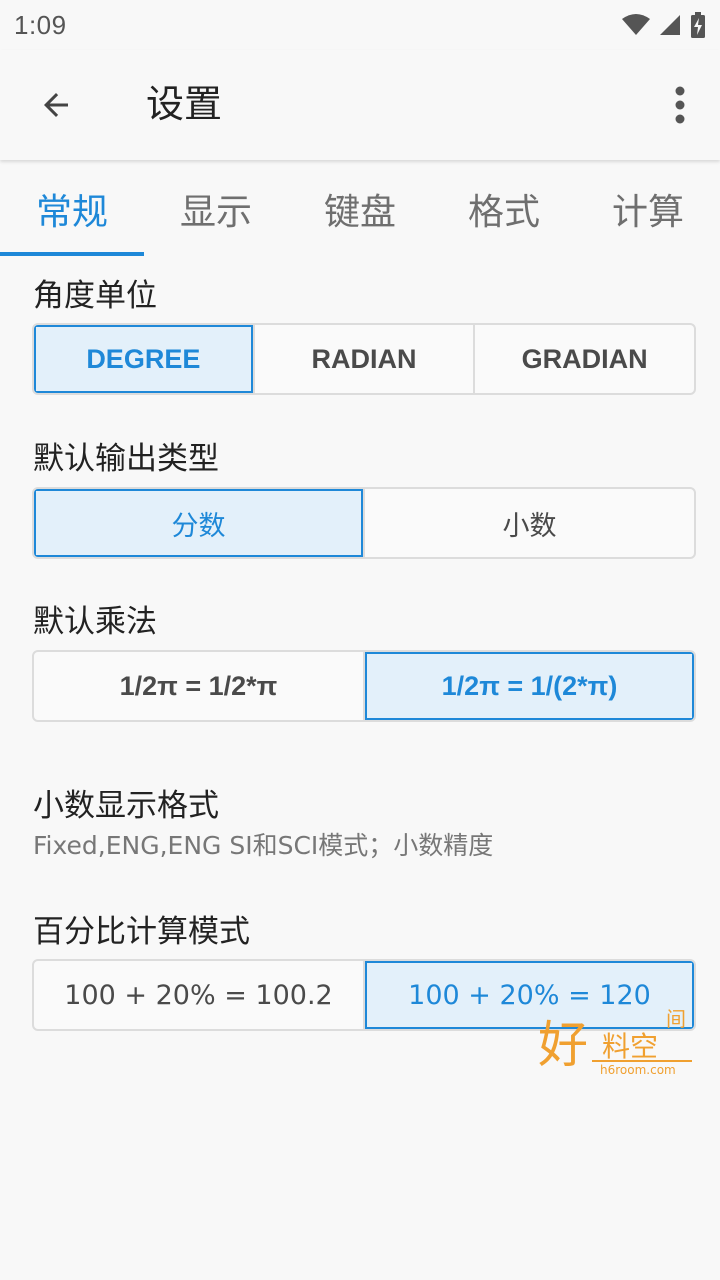 The height and width of the screenshot is (1280, 720). Describe the element at coordinates (95, 622) in the screenshot. I see `multiplication-label: 默认乘法` at that location.